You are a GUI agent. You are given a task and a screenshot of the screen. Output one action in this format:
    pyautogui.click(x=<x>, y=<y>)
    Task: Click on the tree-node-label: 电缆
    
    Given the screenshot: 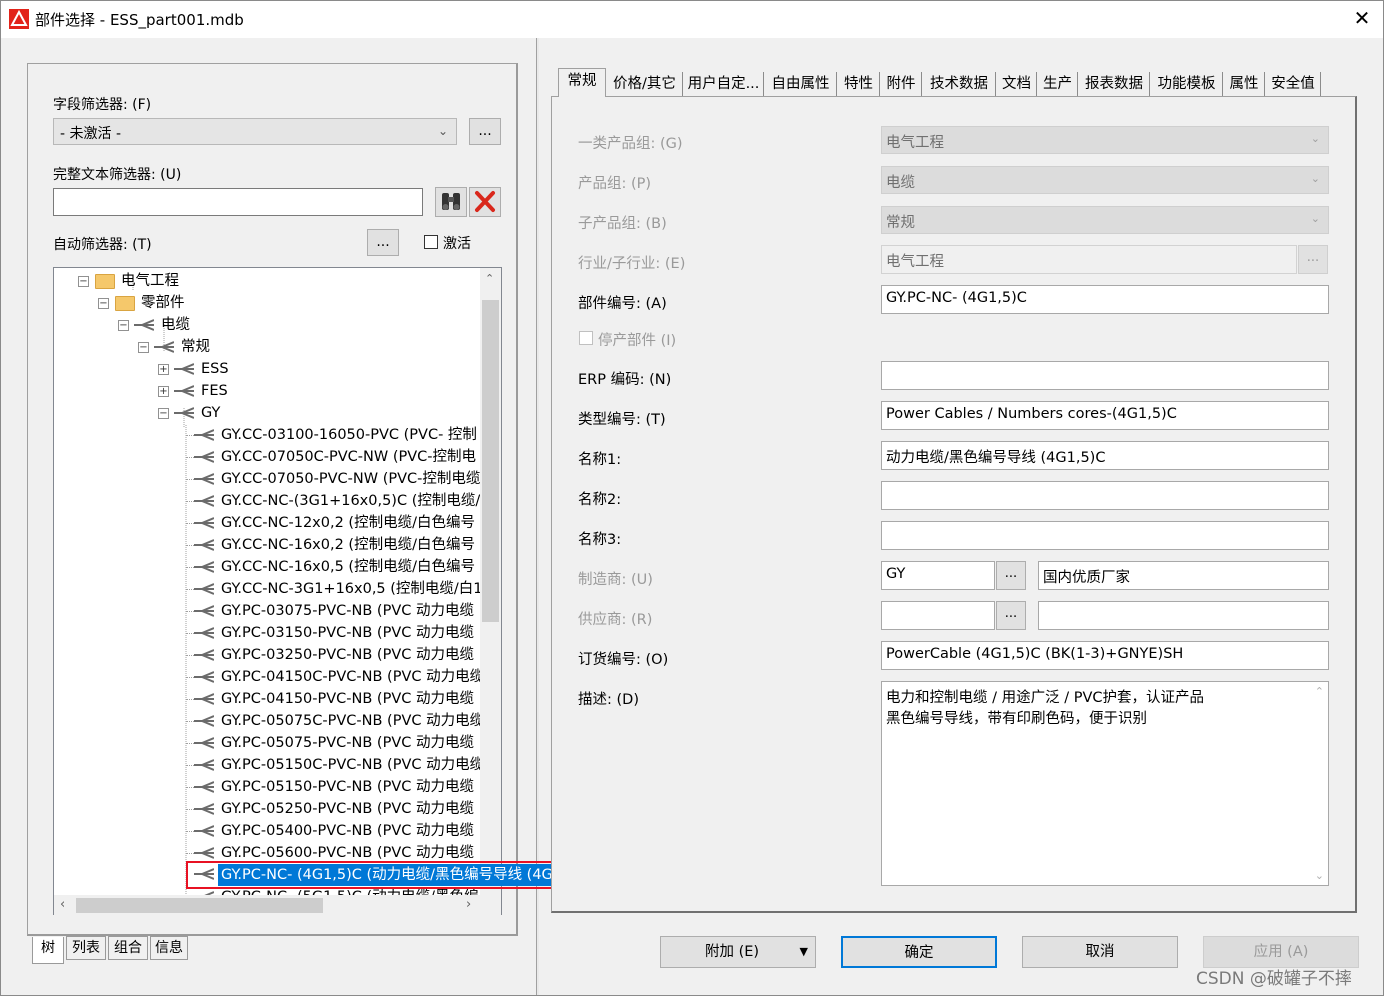 What is the action you would take?
    pyautogui.click(x=175, y=325)
    